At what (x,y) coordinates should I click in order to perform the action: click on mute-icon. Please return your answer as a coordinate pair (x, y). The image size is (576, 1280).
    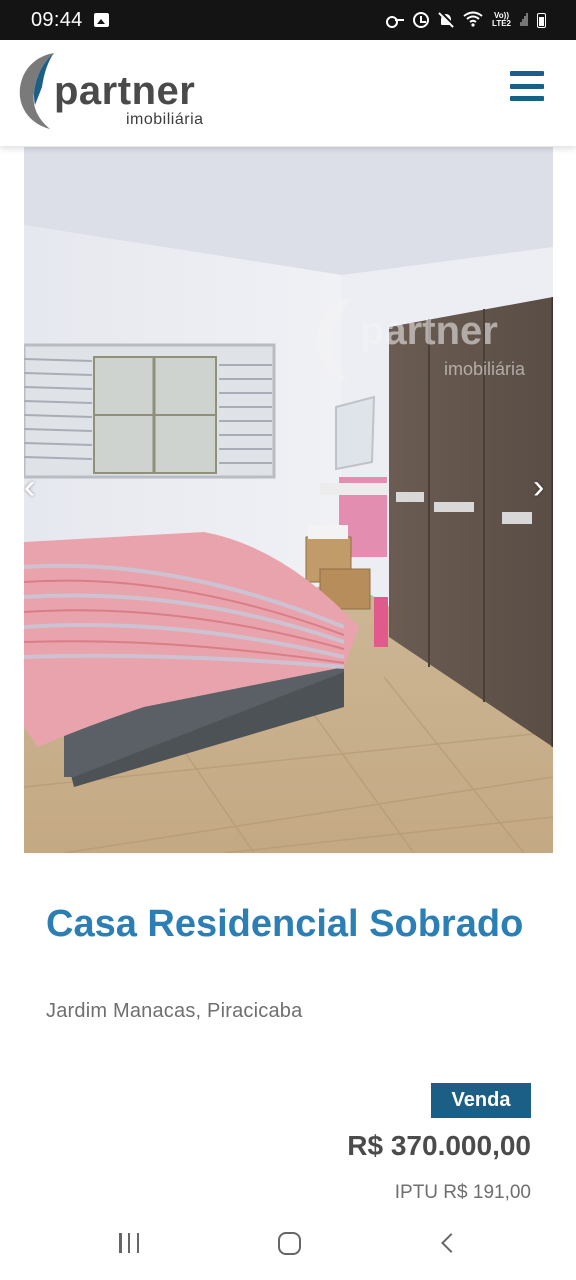
    Looking at the image, I should click on (446, 20).